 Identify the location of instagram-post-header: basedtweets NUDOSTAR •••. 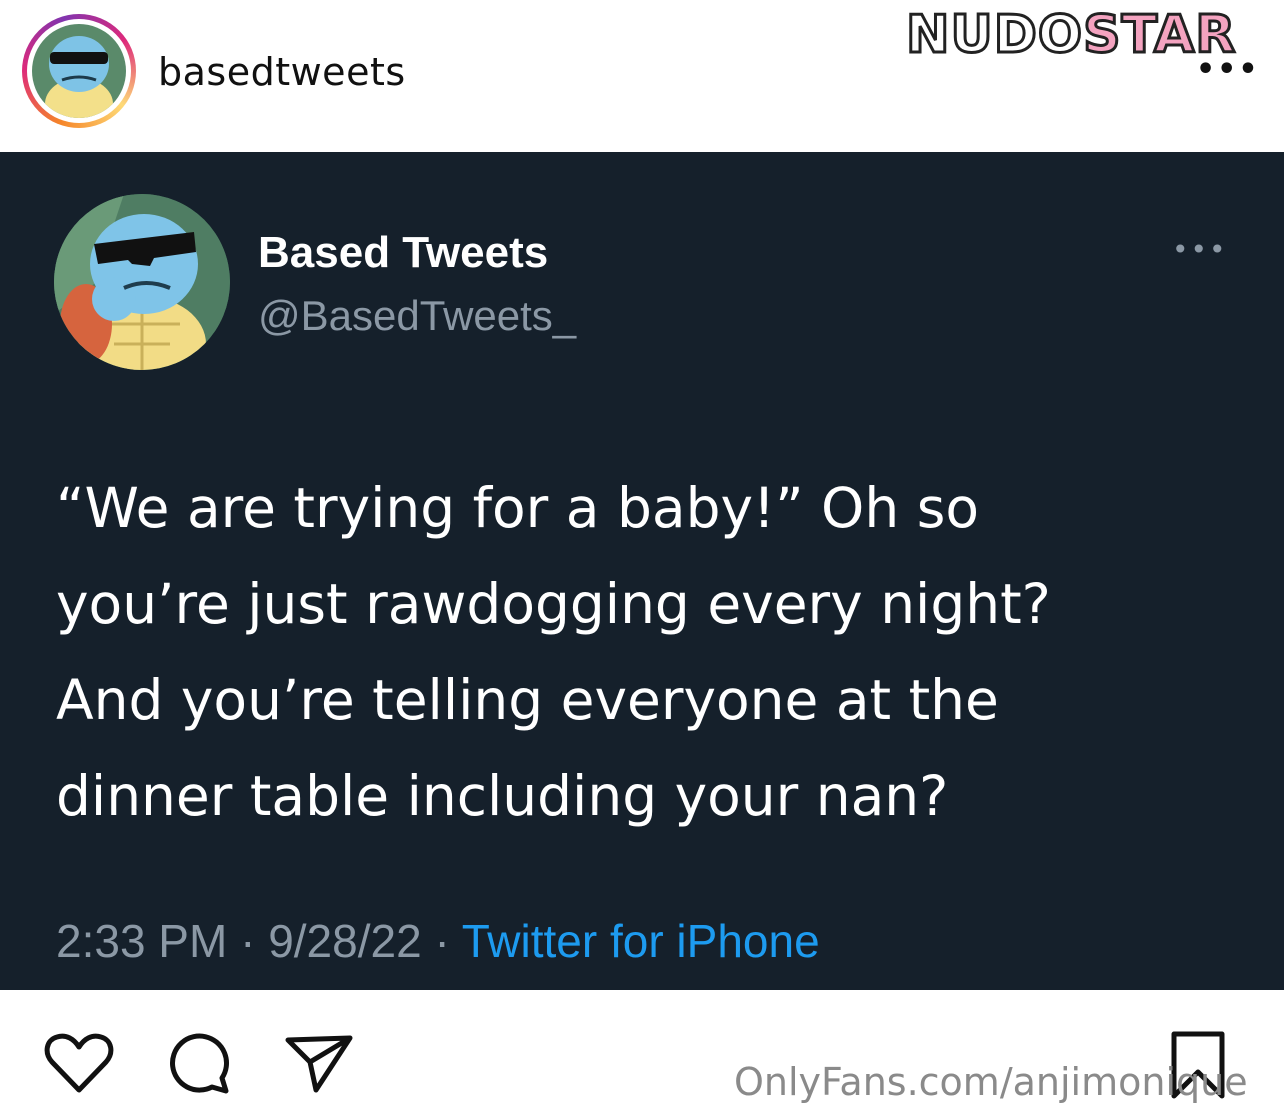
(642, 76).